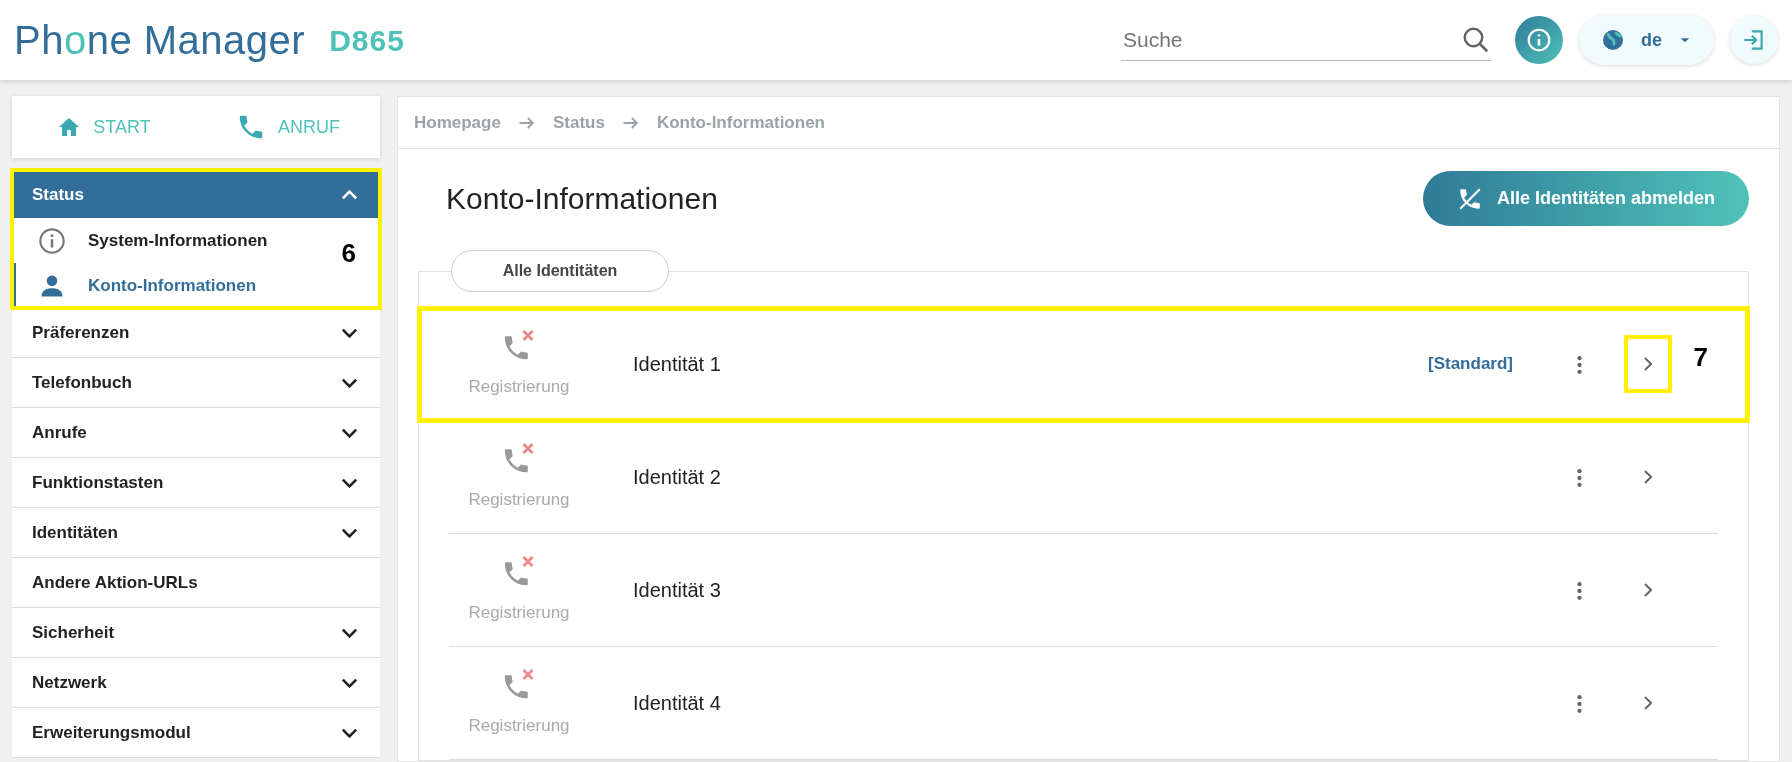 The image size is (1792, 762). Describe the element at coordinates (196, 483) in the screenshot. I see `sidebar-item: Funktionstasten` at that location.